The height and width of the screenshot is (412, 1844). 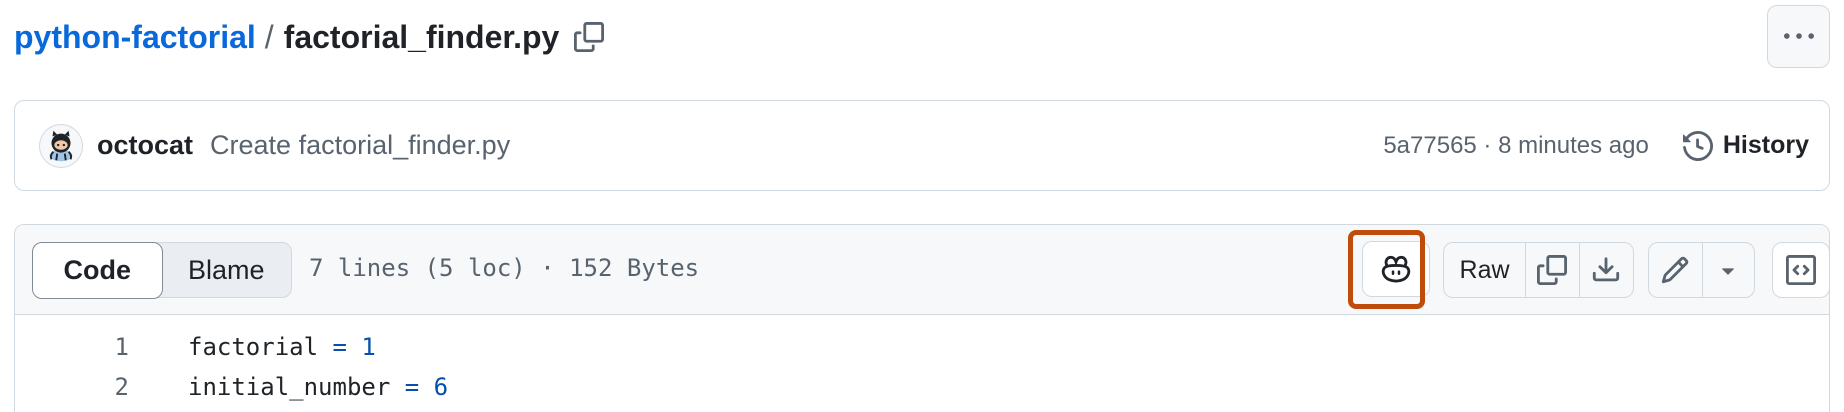 What do you see at coordinates (1485, 270) in the screenshot?
I see `raw-button: Raw` at bounding box center [1485, 270].